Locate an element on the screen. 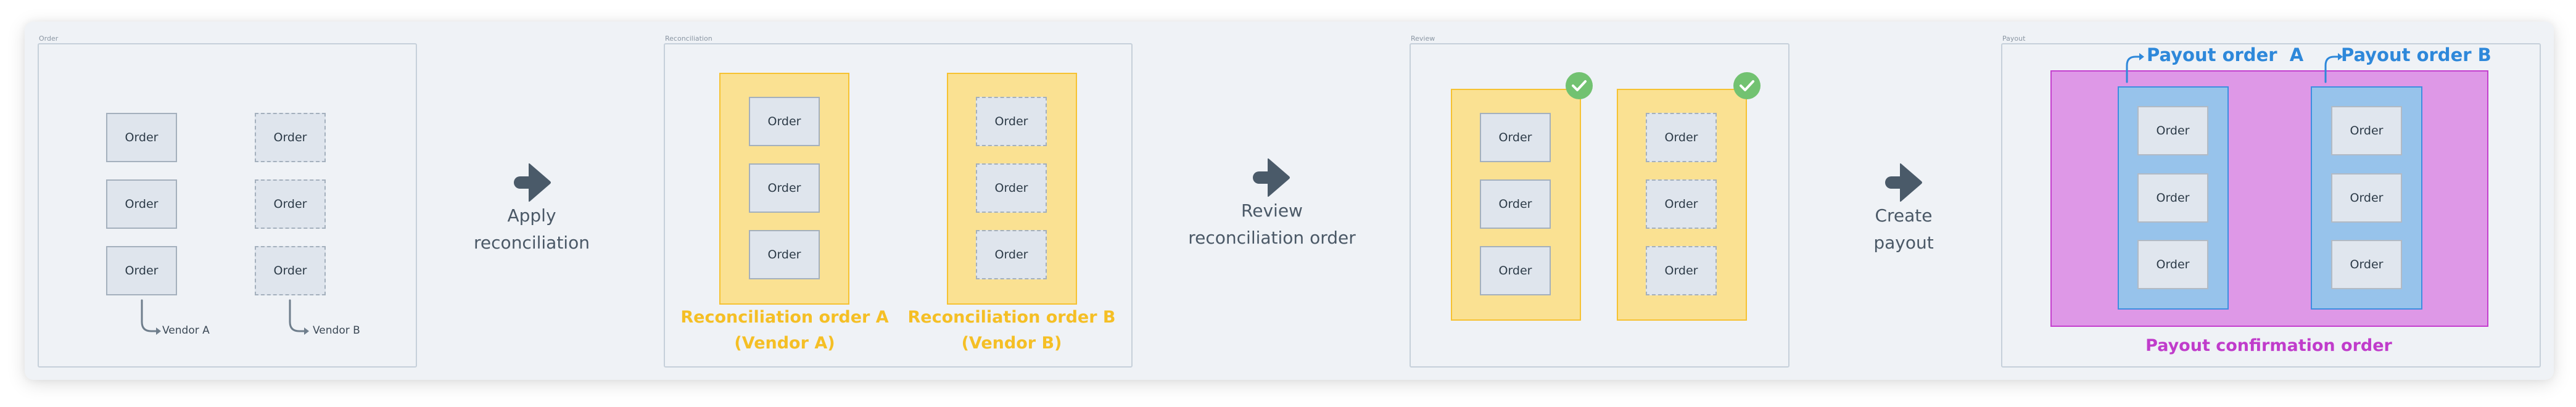 The image size is (2576, 407). label-subtitle: (Vendor B) is located at coordinates (1011, 344).